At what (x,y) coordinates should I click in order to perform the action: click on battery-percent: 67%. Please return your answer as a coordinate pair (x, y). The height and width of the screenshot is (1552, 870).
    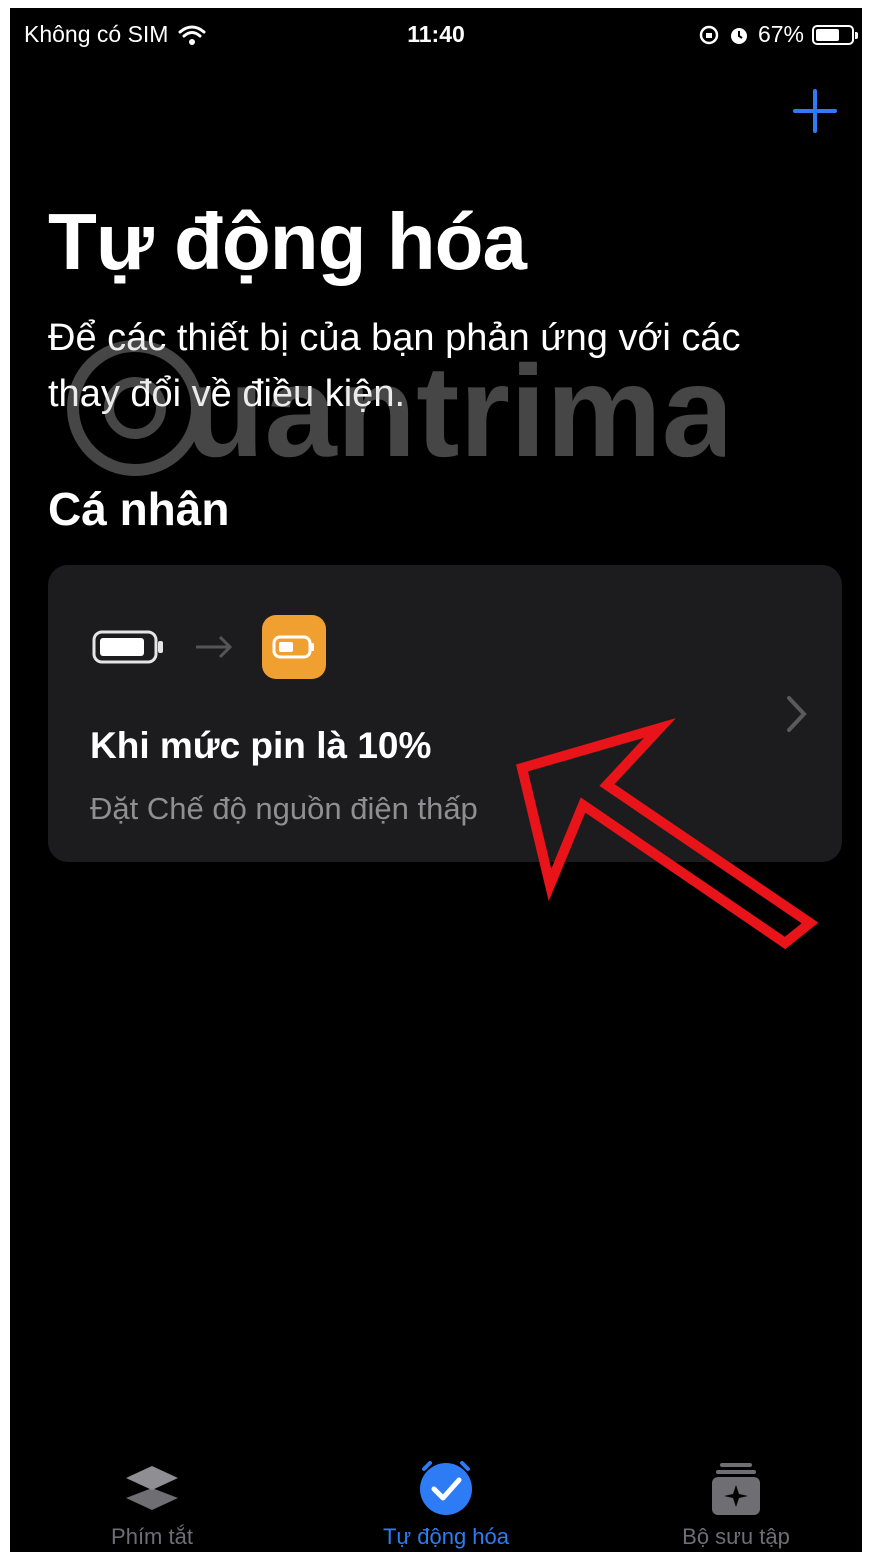
    Looking at the image, I should click on (780, 34).